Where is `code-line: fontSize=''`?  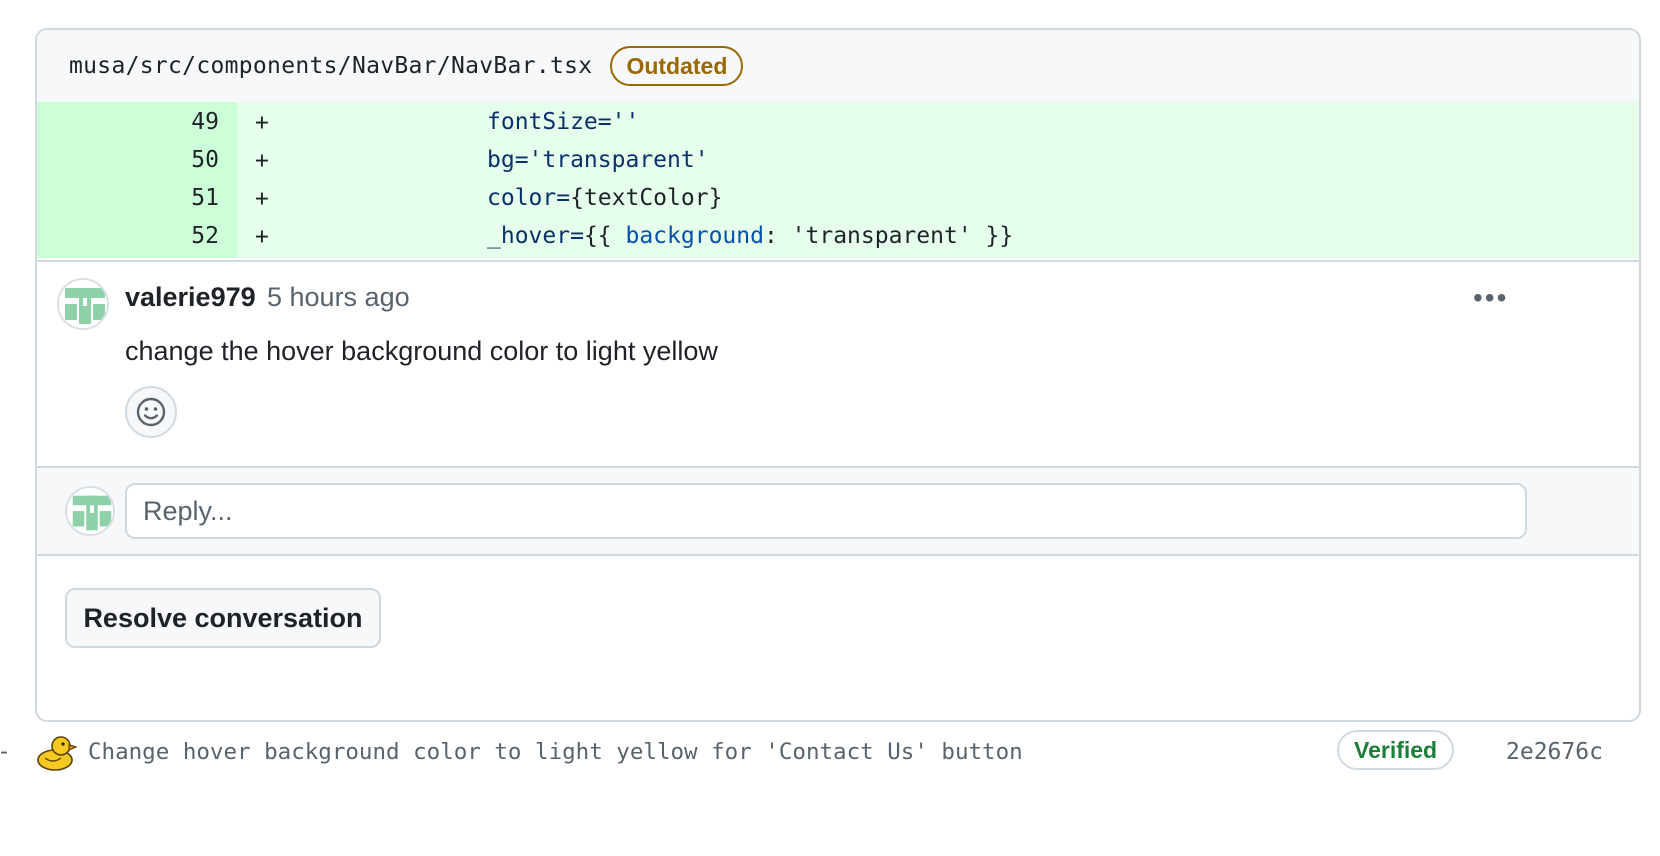
code-line: fontSize='' is located at coordinates (563, 122).